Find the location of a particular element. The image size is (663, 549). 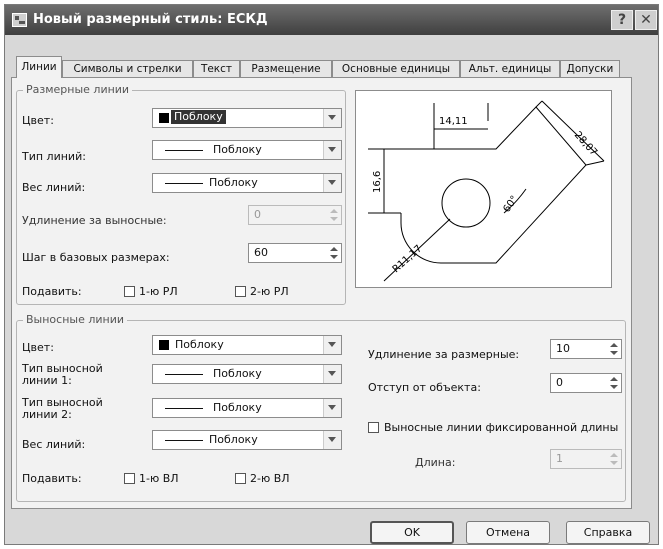

extend-beyond-dim-value: 10 is located at coordinates (563, 348).